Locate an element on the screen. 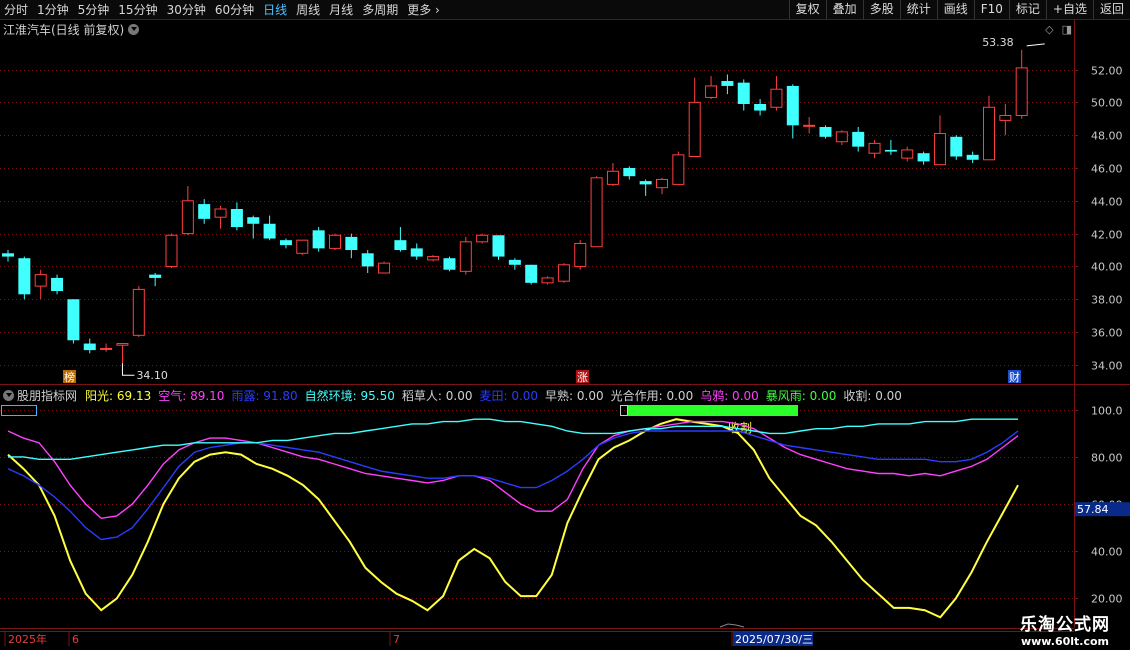  price-tick-label: 42.00 is located at coordinates (1107, 235).